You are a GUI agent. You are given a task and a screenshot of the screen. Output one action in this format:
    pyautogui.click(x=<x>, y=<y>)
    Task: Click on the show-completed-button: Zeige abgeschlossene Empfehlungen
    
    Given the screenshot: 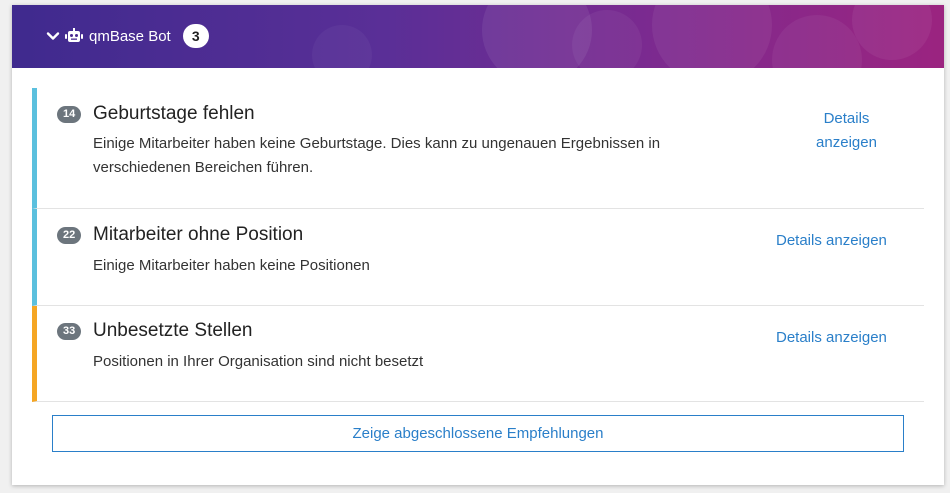 What is the action you would take?
    pyautogui.click(x=478, y=433)
    